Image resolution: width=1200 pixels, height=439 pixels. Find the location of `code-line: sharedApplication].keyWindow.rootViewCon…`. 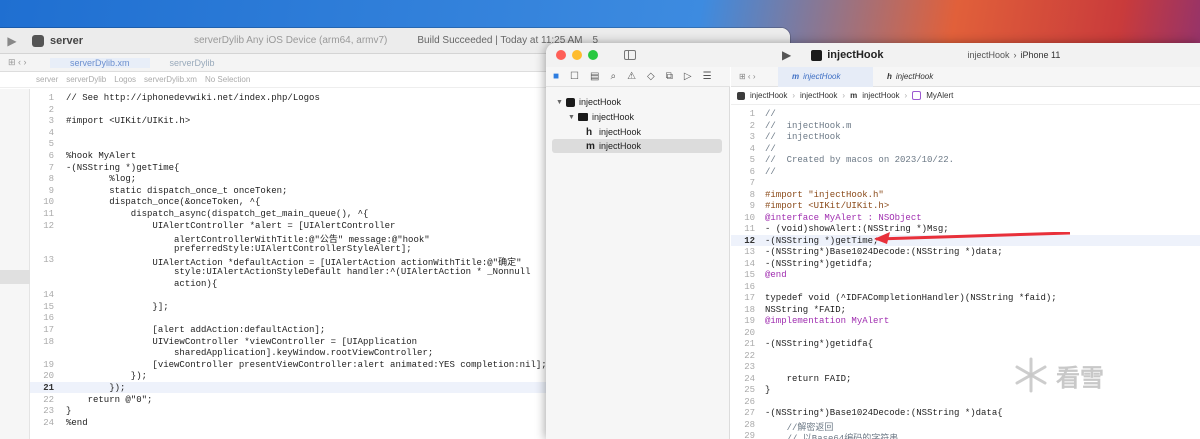

code-line: sharedApplication].keyWindow.rootViewCon… is located at coordinates (249, 353).